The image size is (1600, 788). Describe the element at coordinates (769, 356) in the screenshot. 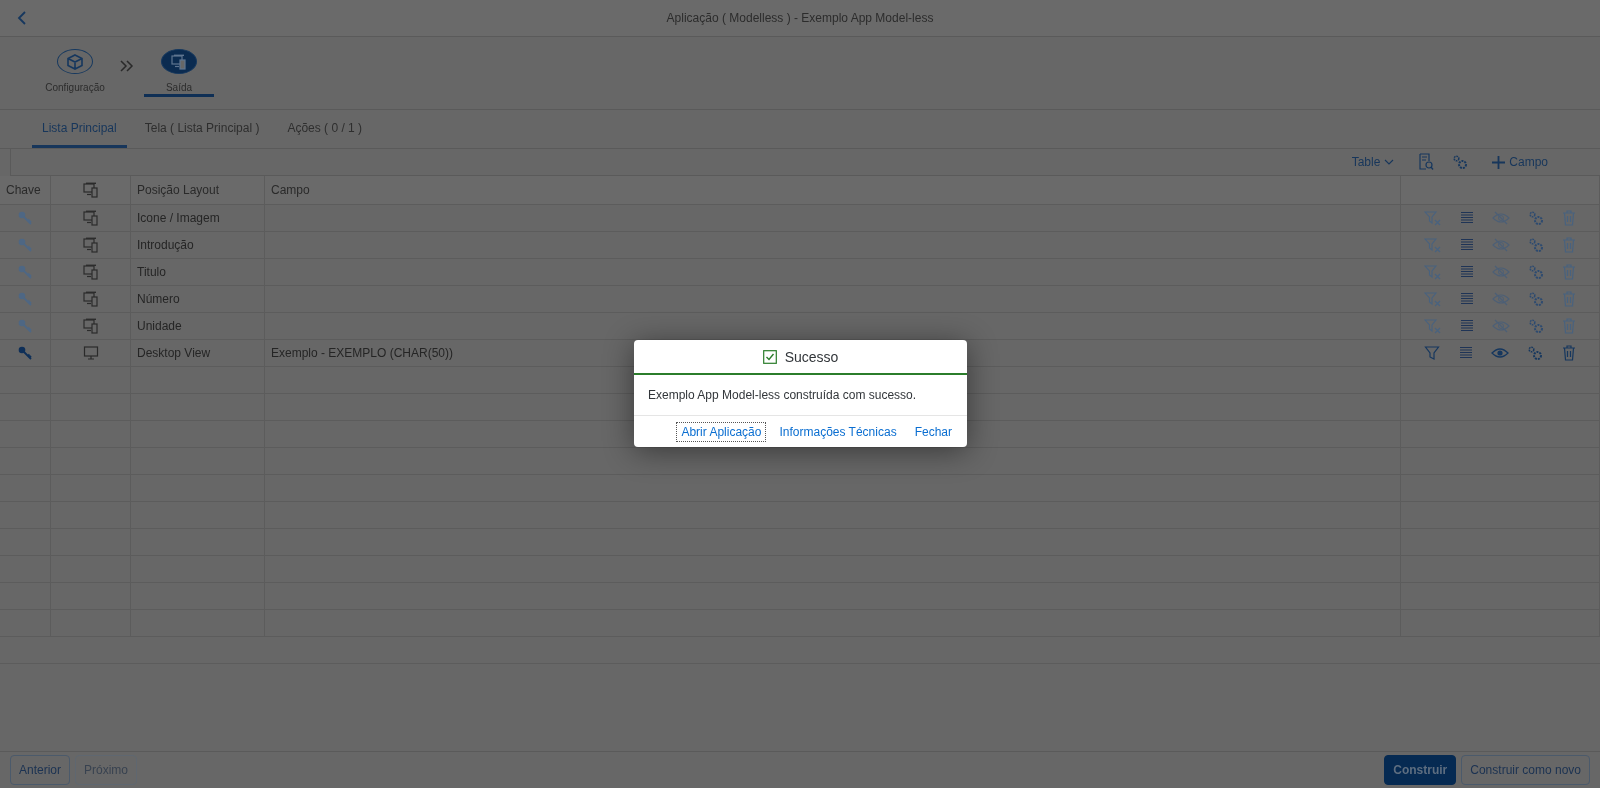

I see `checkbox-icon` at that location.